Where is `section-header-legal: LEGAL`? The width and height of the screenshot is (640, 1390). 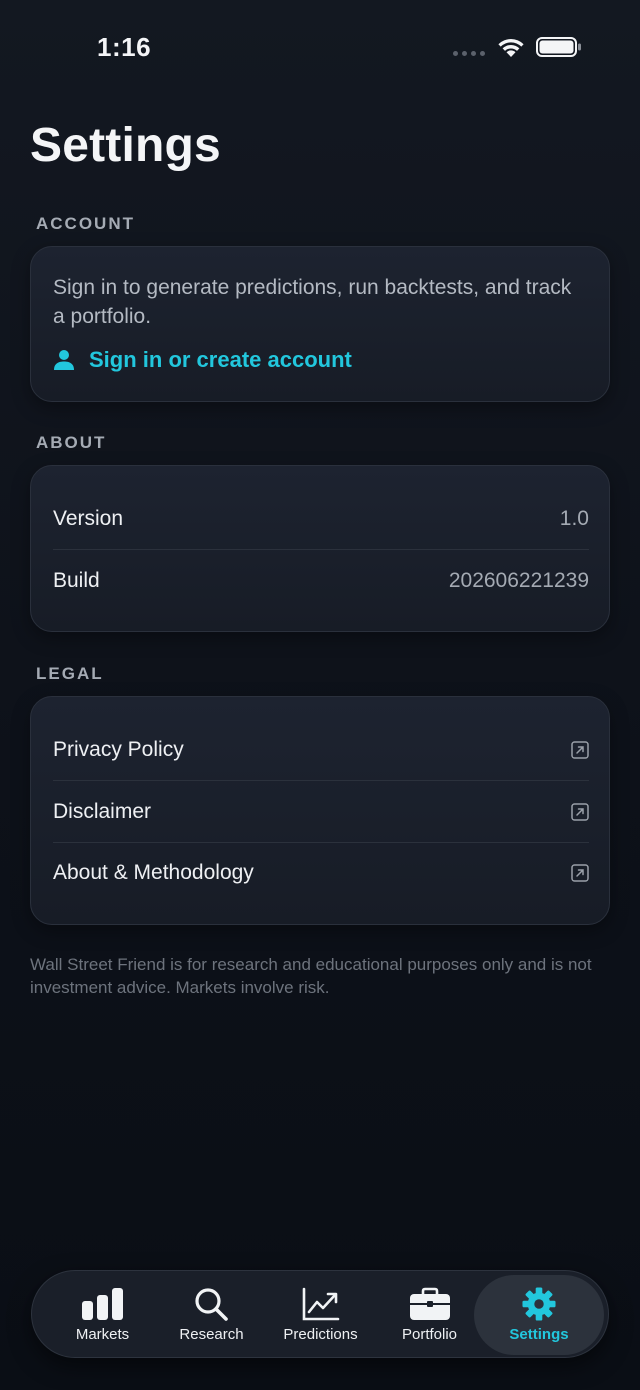
section-header-legal: LEGAL is located at coordinates (70, 673).